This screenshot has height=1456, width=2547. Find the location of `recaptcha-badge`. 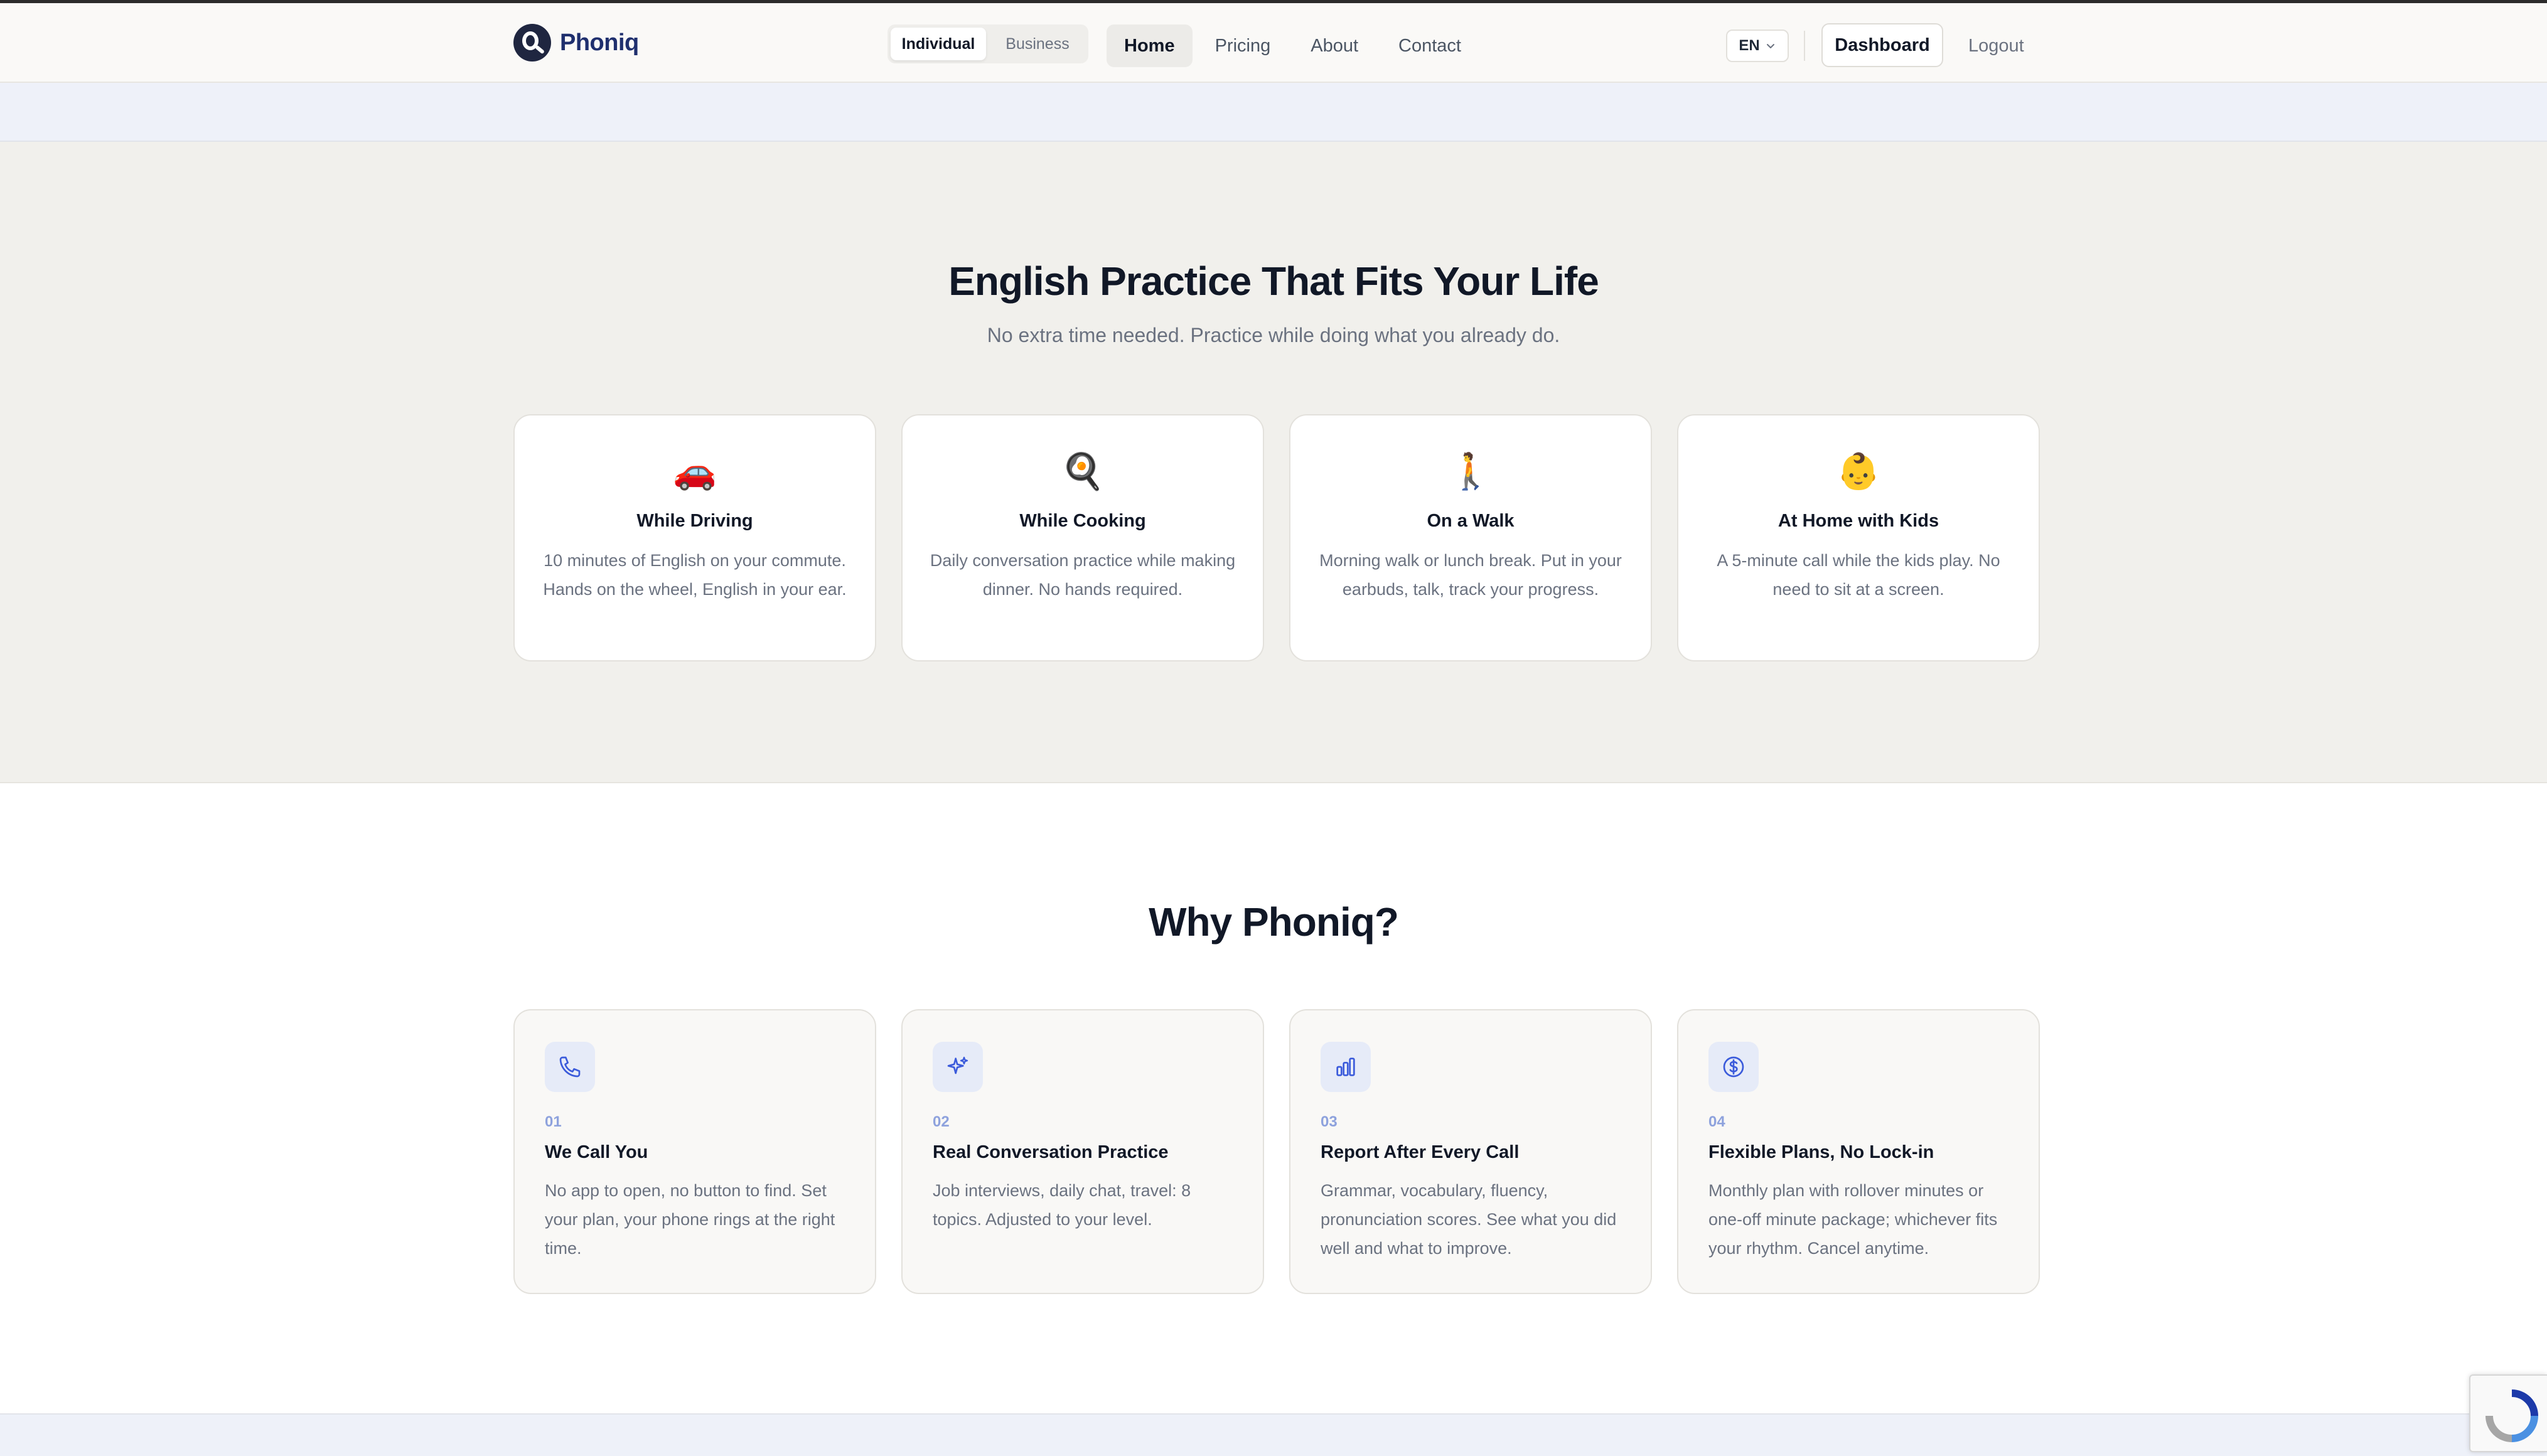

recaptcha-badge is located at coordinates (2508, 1413).